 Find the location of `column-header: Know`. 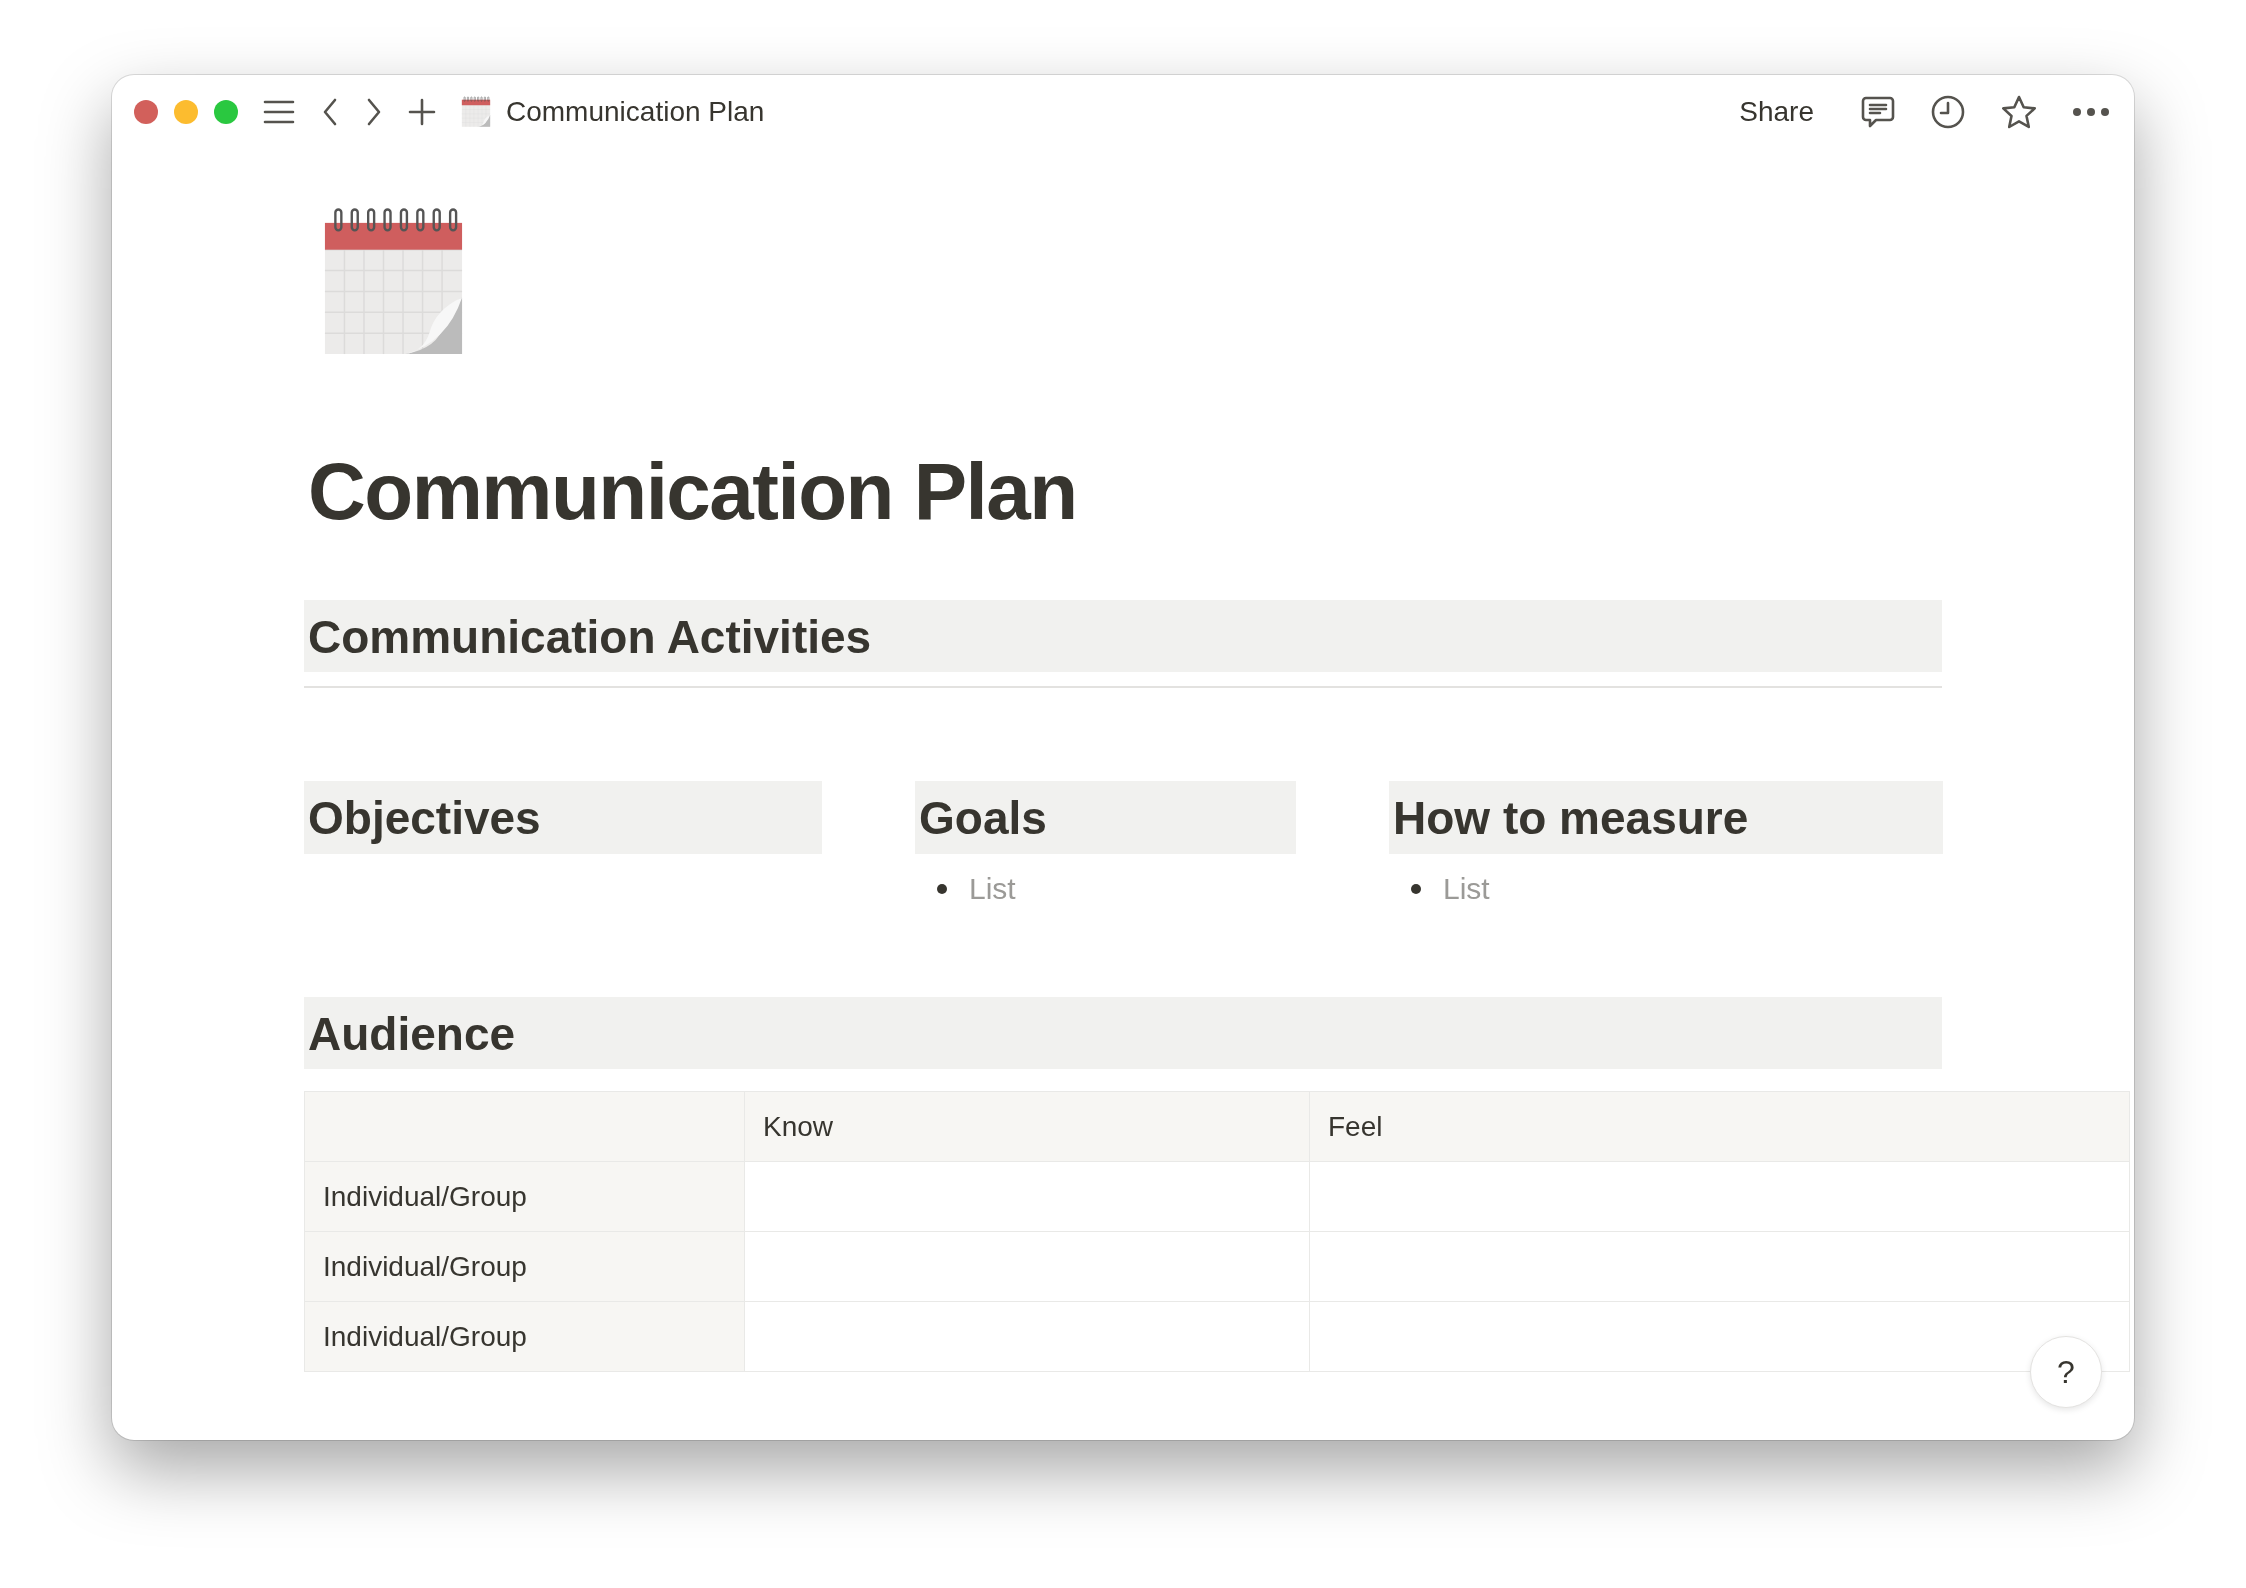

column-header: Know is located at coordinates (1027, 1127).